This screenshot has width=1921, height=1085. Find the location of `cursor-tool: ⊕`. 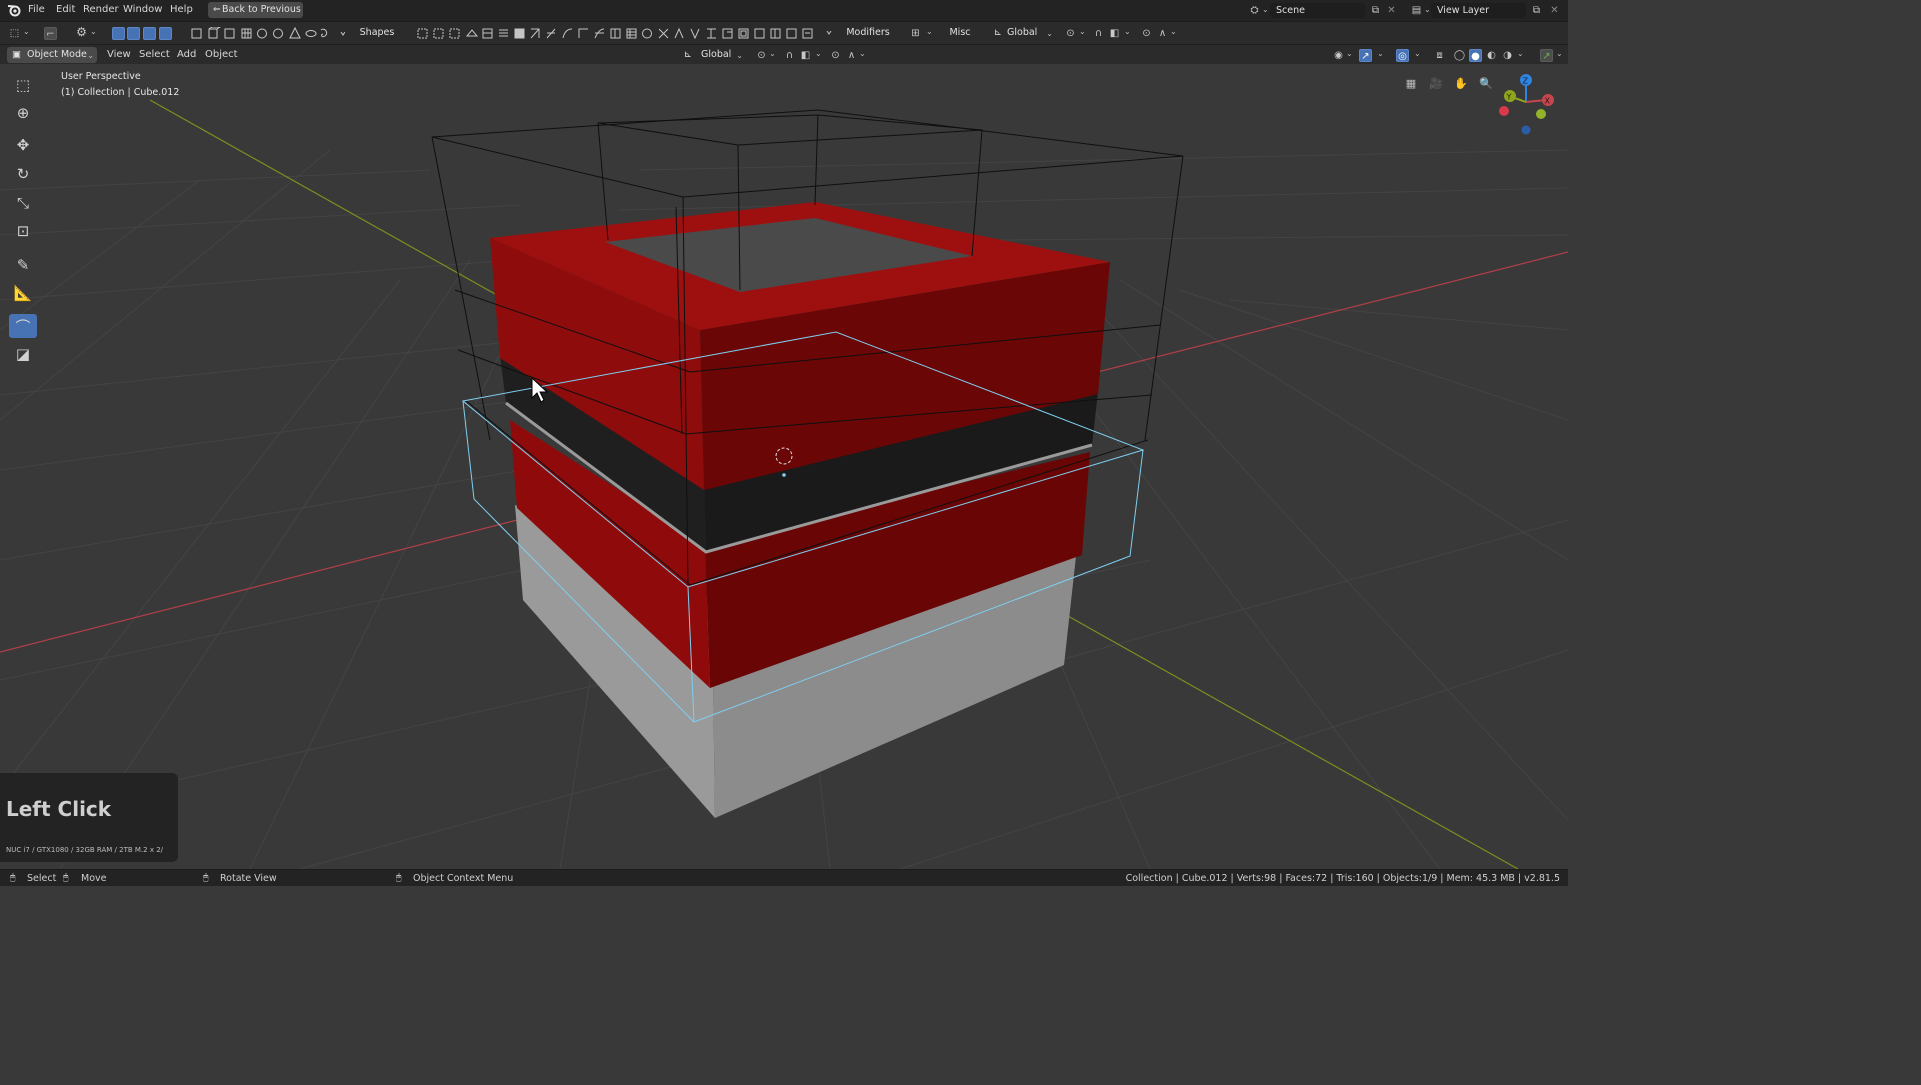

cursor-tool: ⊕ is located at coordinates (23, 113).